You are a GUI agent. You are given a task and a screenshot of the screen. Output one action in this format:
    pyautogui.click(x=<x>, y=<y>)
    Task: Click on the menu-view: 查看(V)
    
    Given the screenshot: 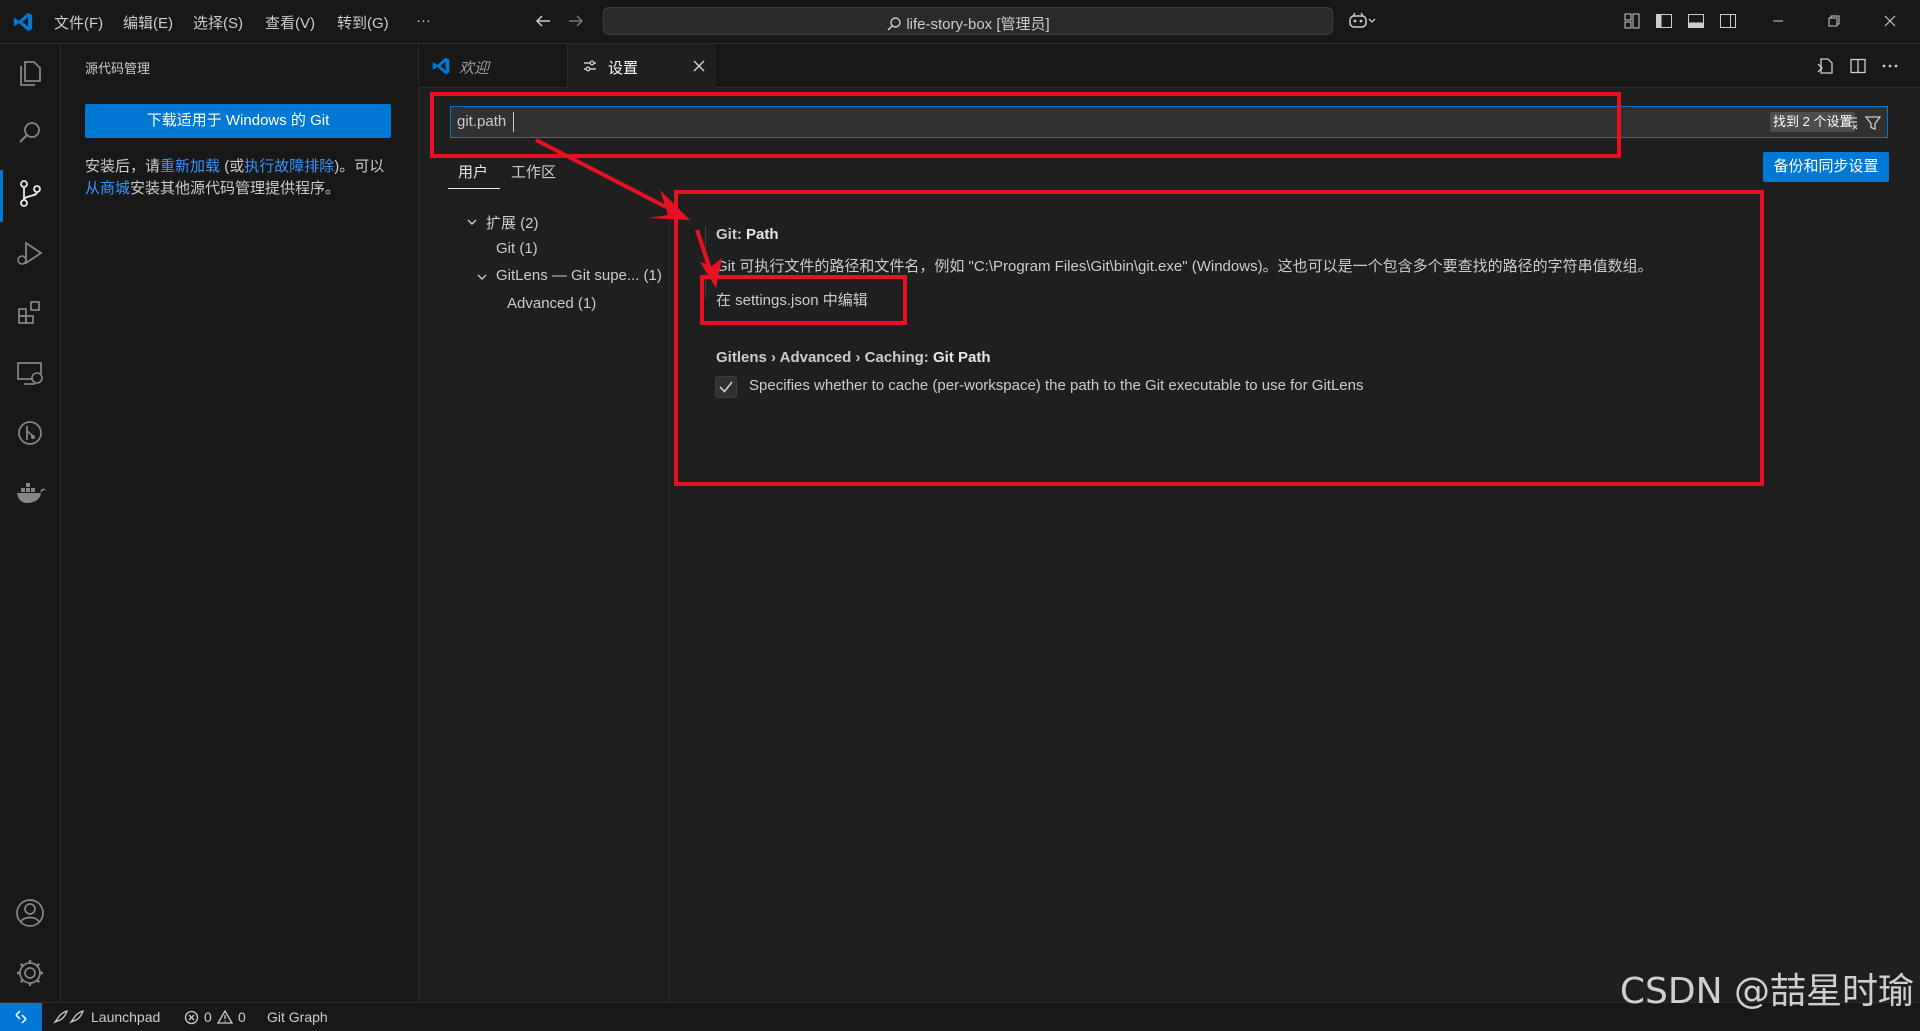 What is the action you would take?
    pyautogui.click(x=290, y=22)
    